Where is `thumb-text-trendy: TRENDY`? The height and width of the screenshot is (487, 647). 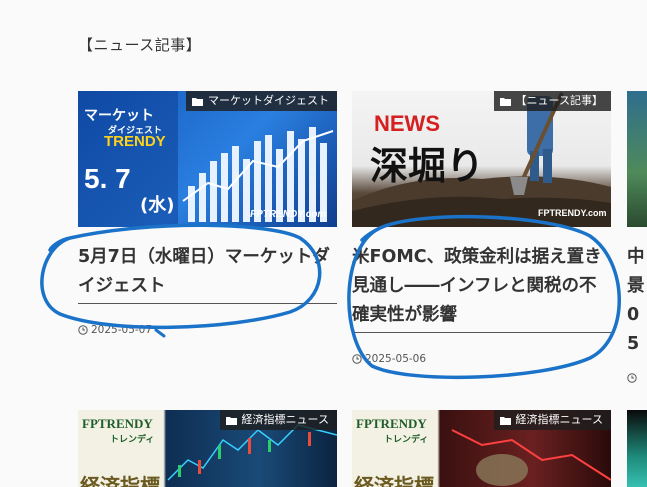 thumb-text-trendy: TRENDY is located at coordinates (135, 141).